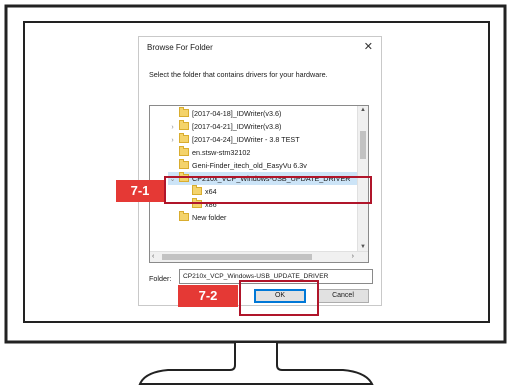 The height and width of the screenshot is (389, 511). I want to click on tree-item: Geni-Finder_itech_old_EasyVu 6.3v, so click(237, 165).